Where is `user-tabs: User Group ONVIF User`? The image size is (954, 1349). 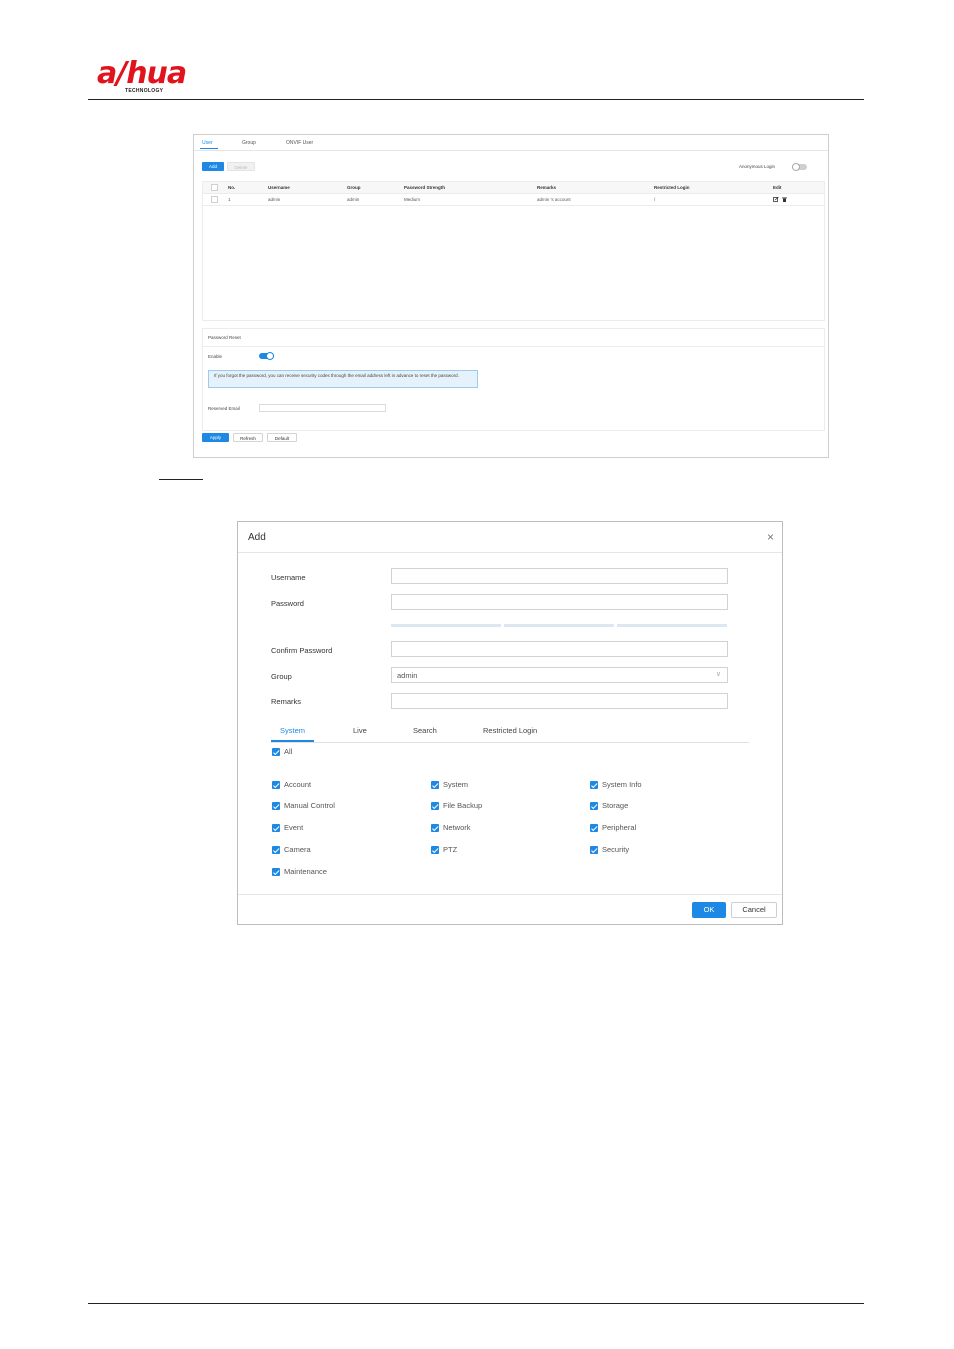
user-tabs: User Group ONVIF User is located at coordinates (511, 143).